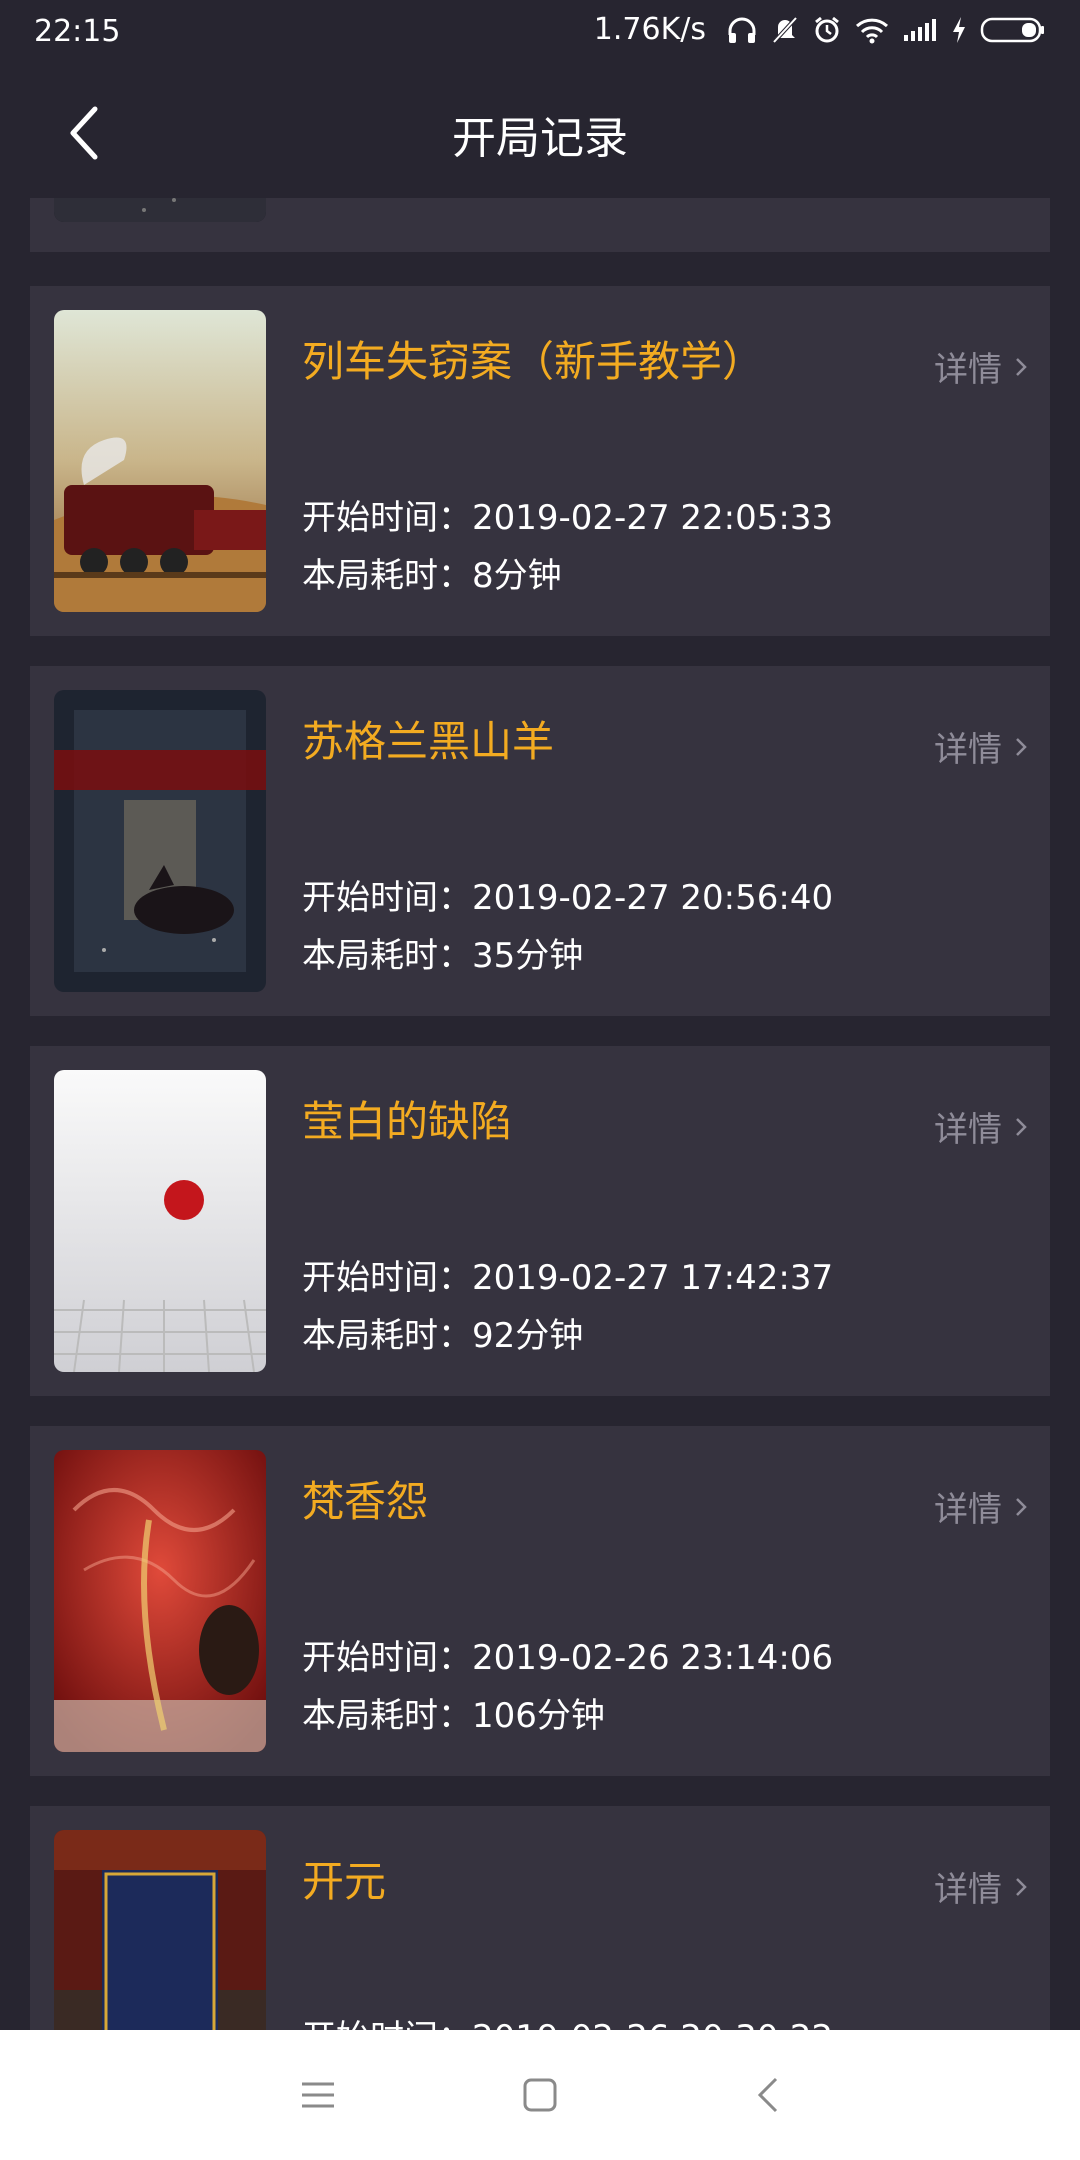 Image resolution: width=1080 pixels, height=2160 pixels. I want to click on wifi-icon, so click(872, 30).